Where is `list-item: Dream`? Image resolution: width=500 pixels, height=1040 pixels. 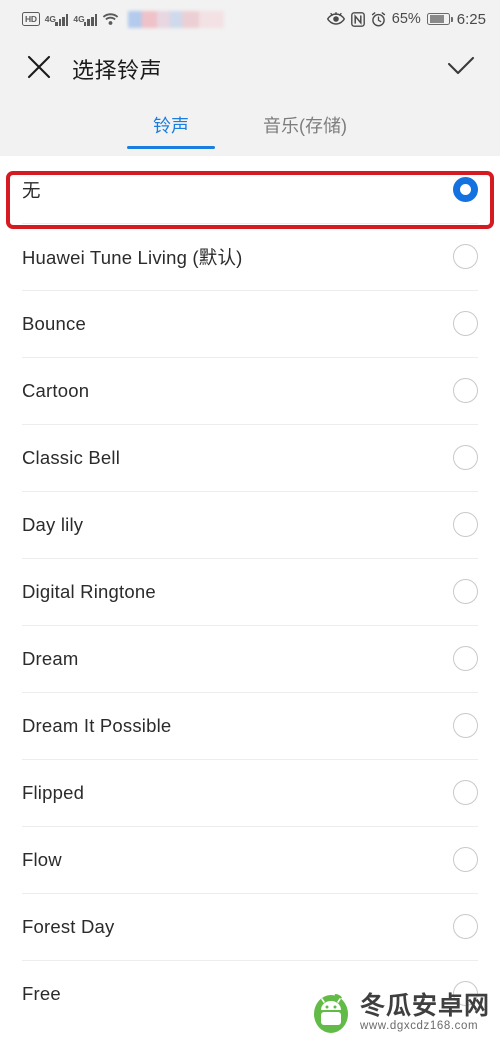 list-item: Dream is located at coordinates (250, 658).